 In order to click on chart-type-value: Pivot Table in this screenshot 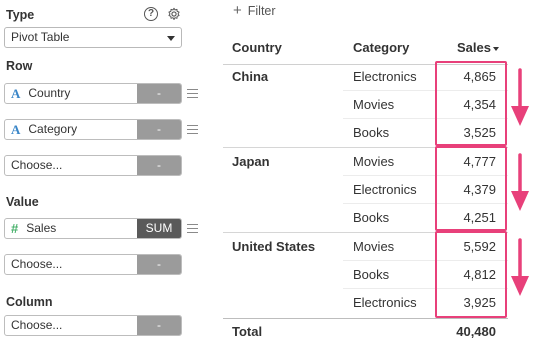, I will do `click(40, 37)`.